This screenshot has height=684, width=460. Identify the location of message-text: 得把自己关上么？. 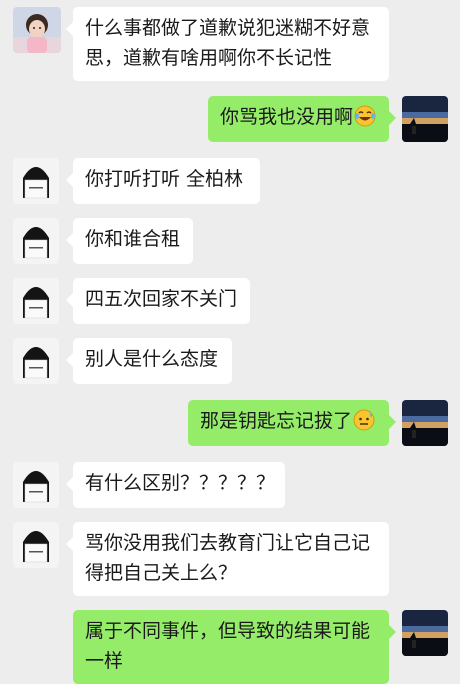
(161, 573).